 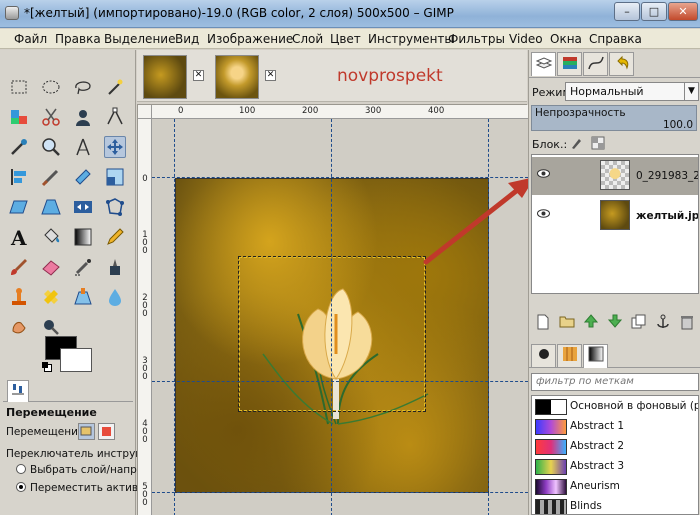 I want to click on gradient-item: Blinds, so click(x=615, y=505).